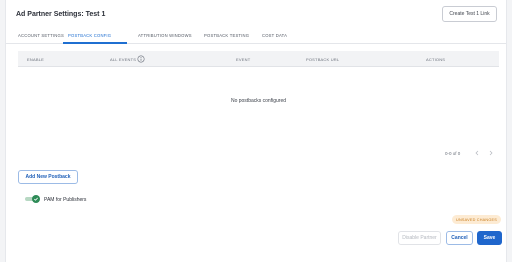 Image resolution: width=512 pixels, height=262 pixels. What do you see at coordinates (141, 59) in the screenshot?
I see `info-icon` at bounding box center [141, 59].